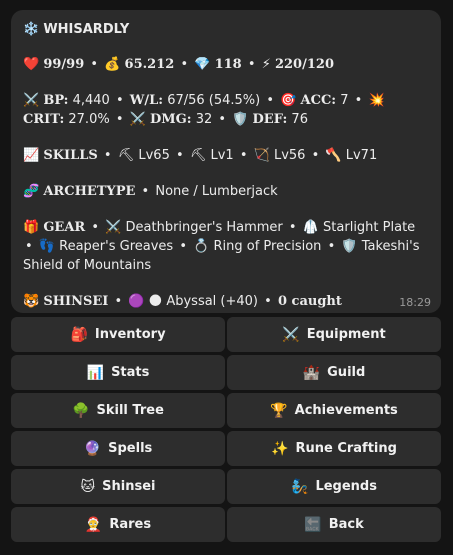 The image size is (453, 555). Describe the element at coordinates (318, 100) in the screenshot. I see `acc-label: ACC:` at that location.